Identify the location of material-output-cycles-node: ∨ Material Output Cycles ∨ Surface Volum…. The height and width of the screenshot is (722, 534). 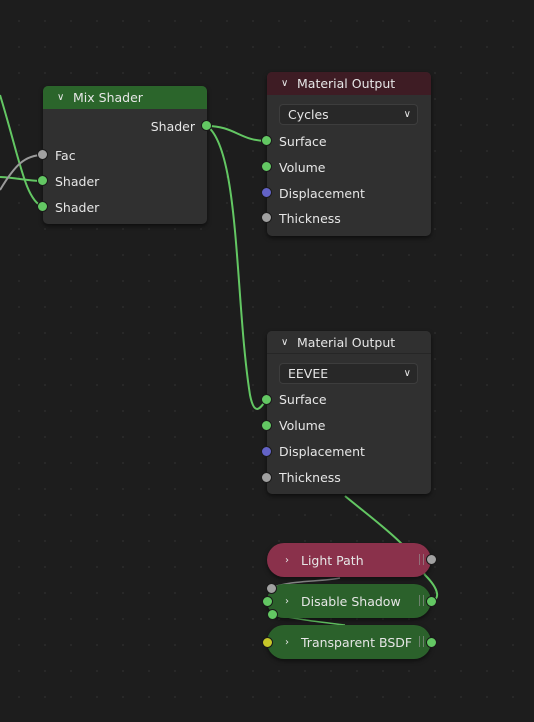
(346, 154).